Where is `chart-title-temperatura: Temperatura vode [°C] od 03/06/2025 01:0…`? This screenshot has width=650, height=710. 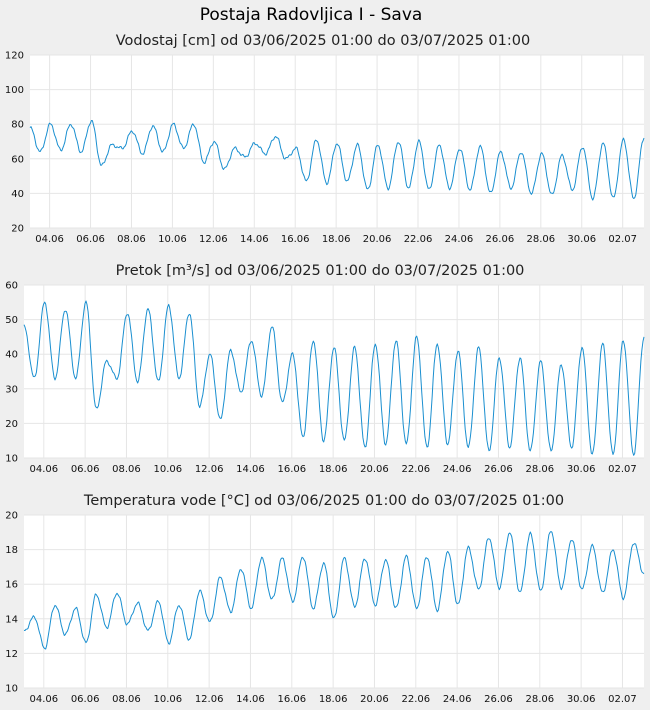 chart-title-temperatura: Temperatura vode [°C] od 03/06/2025 01:0… is located at coordinates (323, 501).